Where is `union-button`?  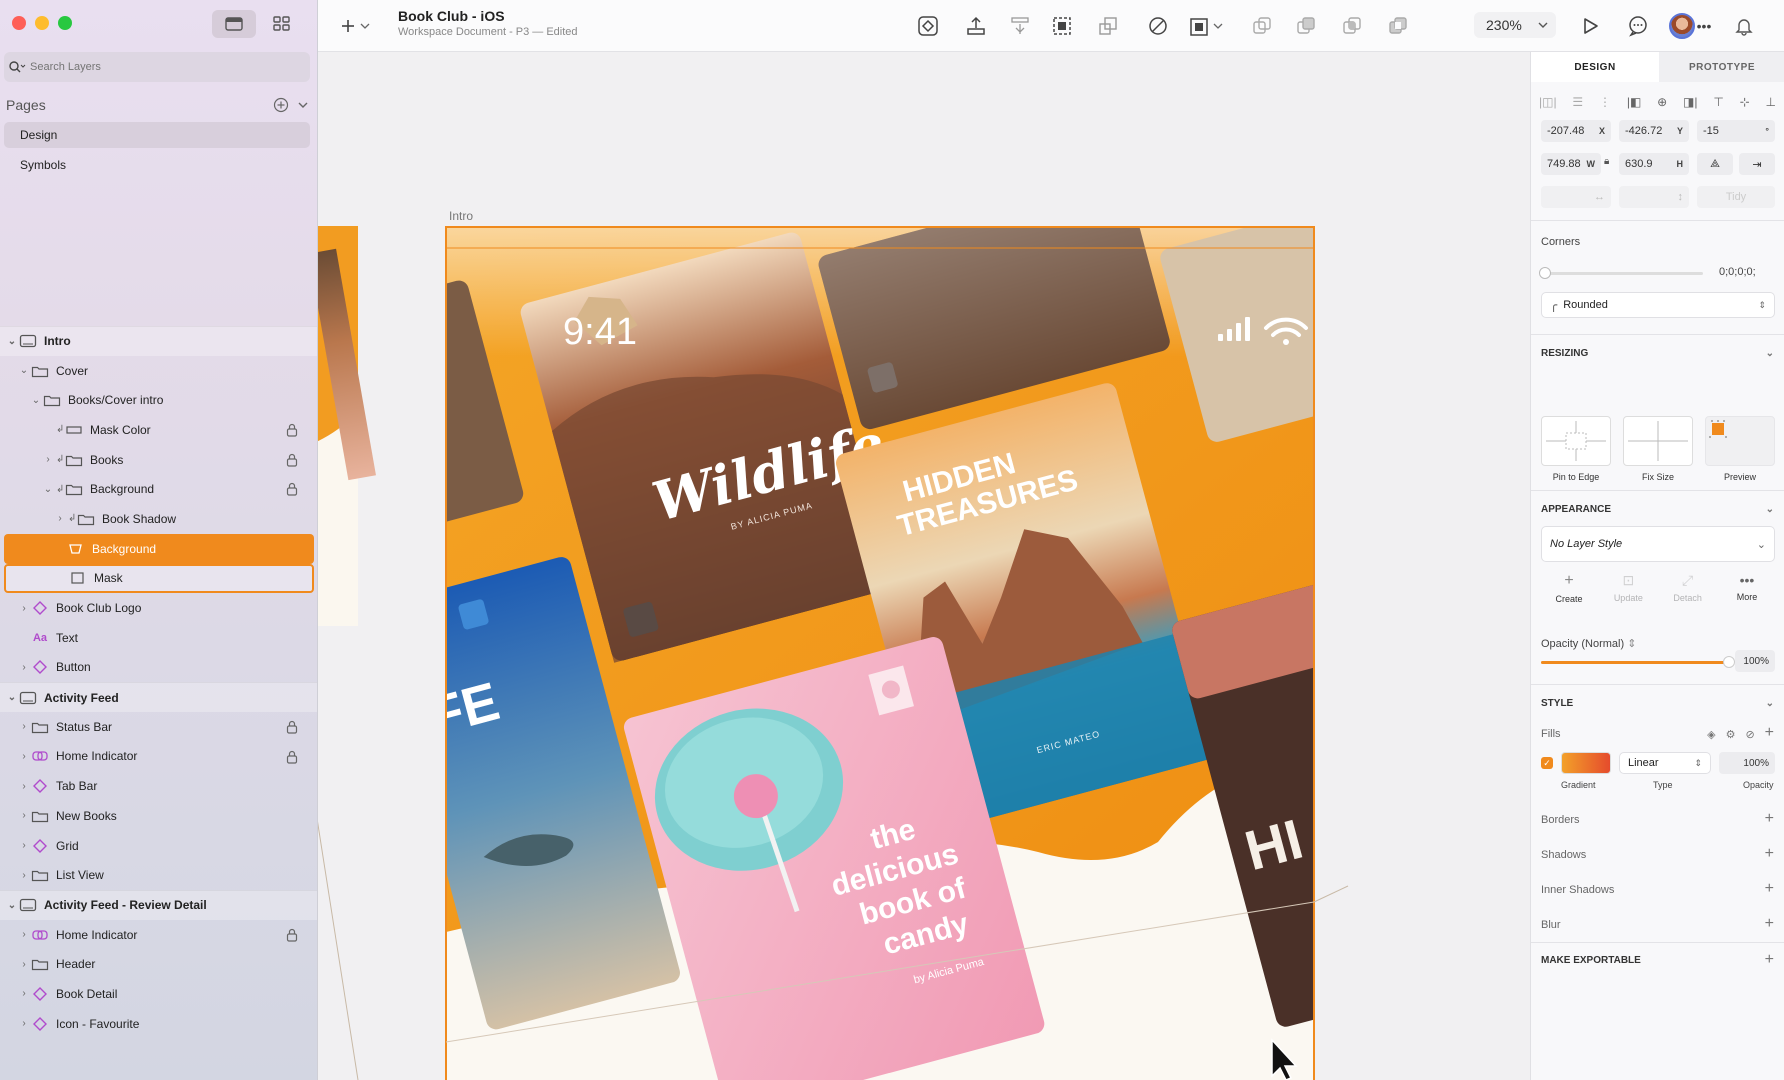 union-button is located at coordinates (1262, 26).